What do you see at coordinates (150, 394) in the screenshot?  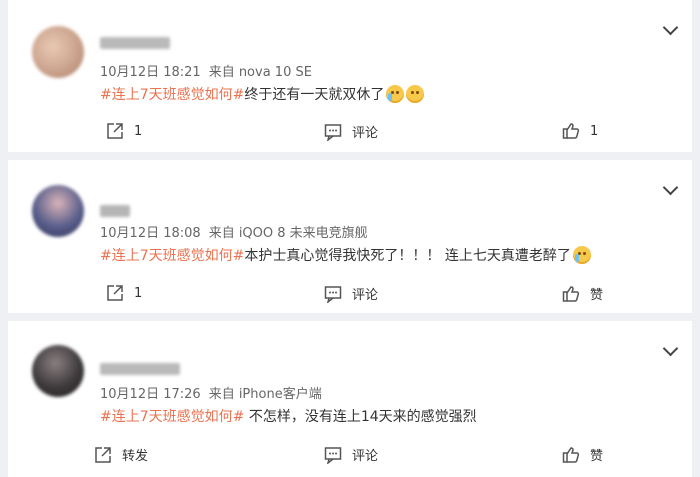 I see `post-timestamp: 10月12日 17:26` at bounding box center [150, 394].